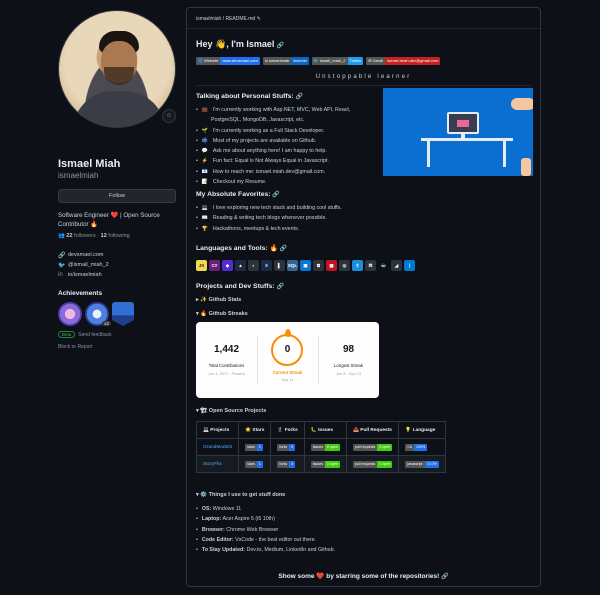 This screenshot has height=595, width=600. Describe the element at coordinates (225, 19) in the screenshot. I see `readme-path-text: ismaelmiah / README.md` at that location.